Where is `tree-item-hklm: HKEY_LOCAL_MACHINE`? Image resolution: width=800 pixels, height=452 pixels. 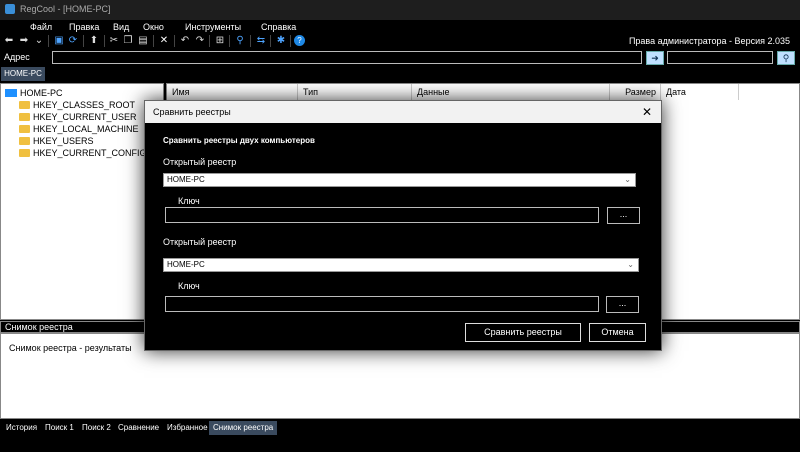 tree-item-hklm: HKEY_LOCAL_MACHINE is located at coordinates (79, 129).